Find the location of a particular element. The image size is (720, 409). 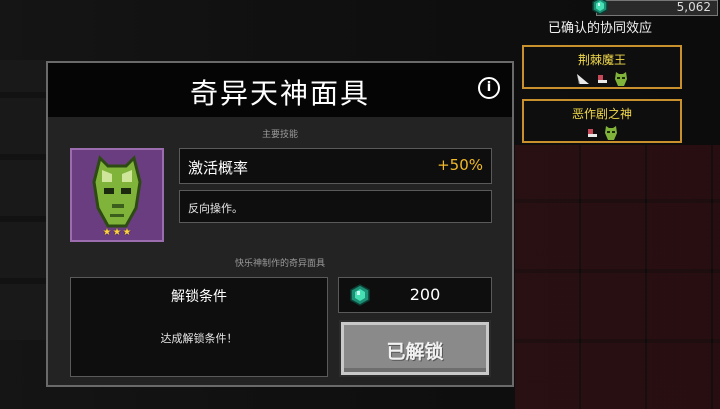

price-value: 200 is located at coordinates (425, 294).